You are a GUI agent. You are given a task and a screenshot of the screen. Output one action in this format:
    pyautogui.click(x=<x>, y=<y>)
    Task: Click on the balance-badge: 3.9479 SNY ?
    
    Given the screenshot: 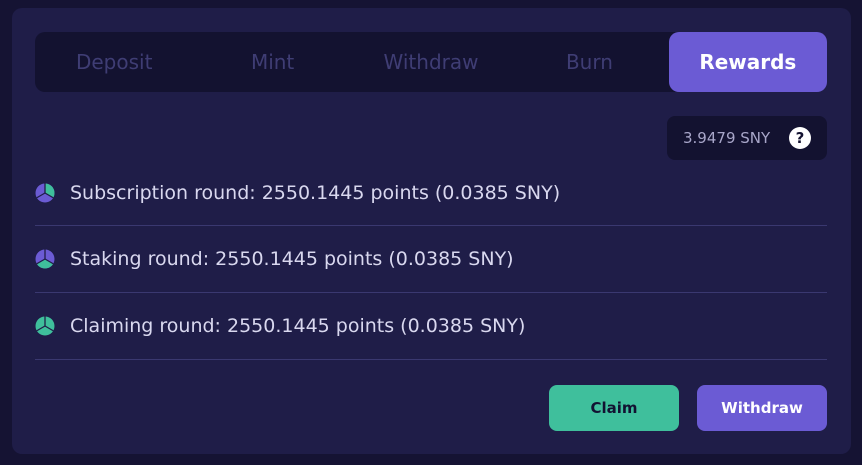 What is the action you would take?
    pyautogui.click(x=747, y=138)
    